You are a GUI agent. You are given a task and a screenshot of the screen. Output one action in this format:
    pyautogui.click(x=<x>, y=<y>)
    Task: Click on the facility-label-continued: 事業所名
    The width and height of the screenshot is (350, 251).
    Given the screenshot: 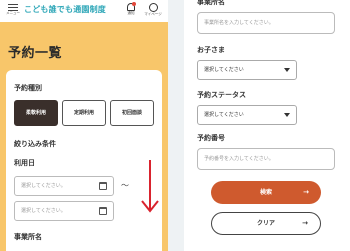 What is the action you would take?
    pyautogui.click(x=211, y=3)
    